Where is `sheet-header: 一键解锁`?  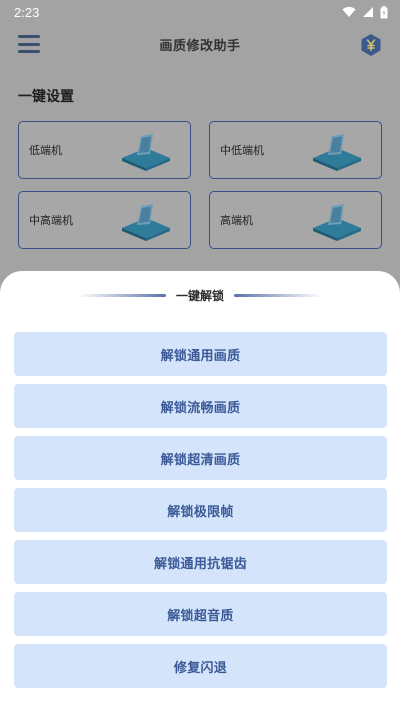 sheet-header: 一键解锁 is located at coordinates (200, 295).